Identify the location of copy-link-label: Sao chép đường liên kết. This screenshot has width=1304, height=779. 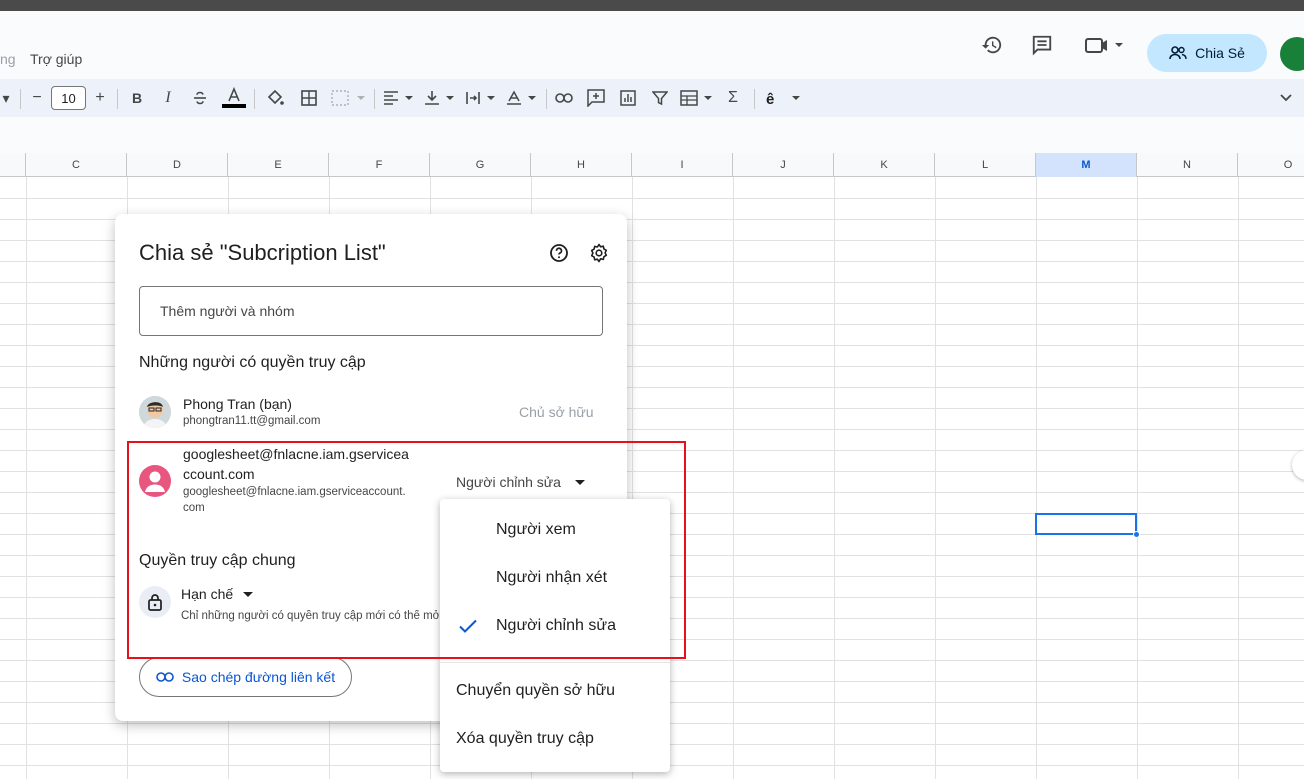
(258, 677).